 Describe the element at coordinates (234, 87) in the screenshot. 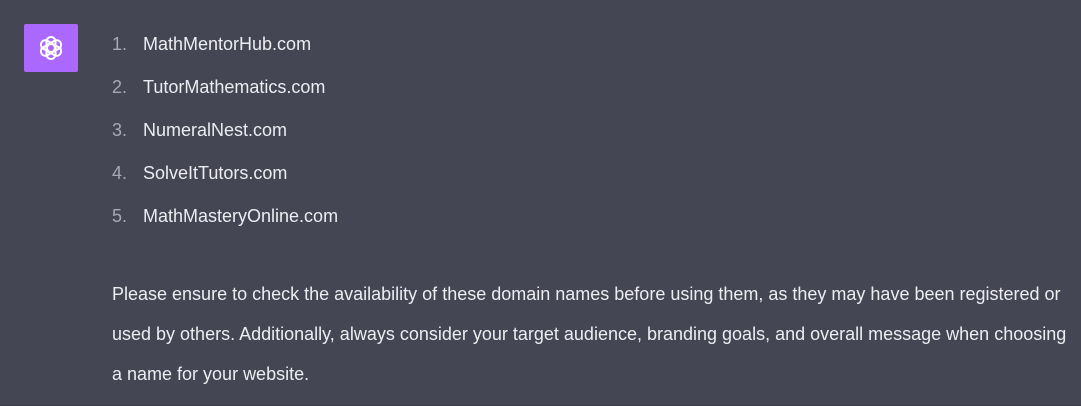

I see `list-item-text: TutorMathematics.com` at that location.